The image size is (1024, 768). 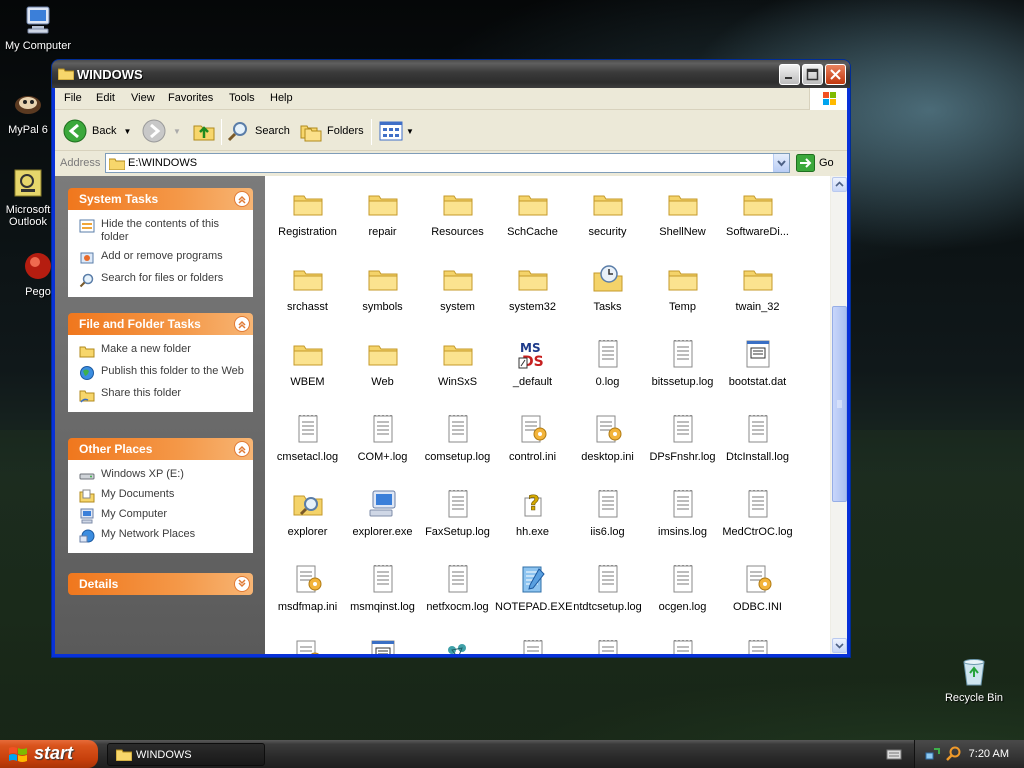 I want to click on file-item: comsetup.log, so click(x=457, y=438).